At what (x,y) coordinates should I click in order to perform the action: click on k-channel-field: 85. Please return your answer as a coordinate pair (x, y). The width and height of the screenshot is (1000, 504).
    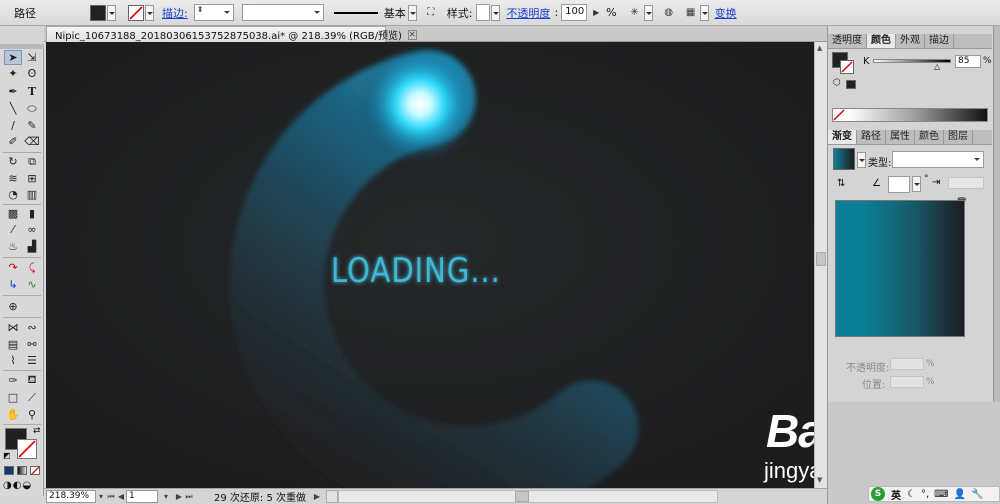
    Looking at the image, I should click on (968, 61).